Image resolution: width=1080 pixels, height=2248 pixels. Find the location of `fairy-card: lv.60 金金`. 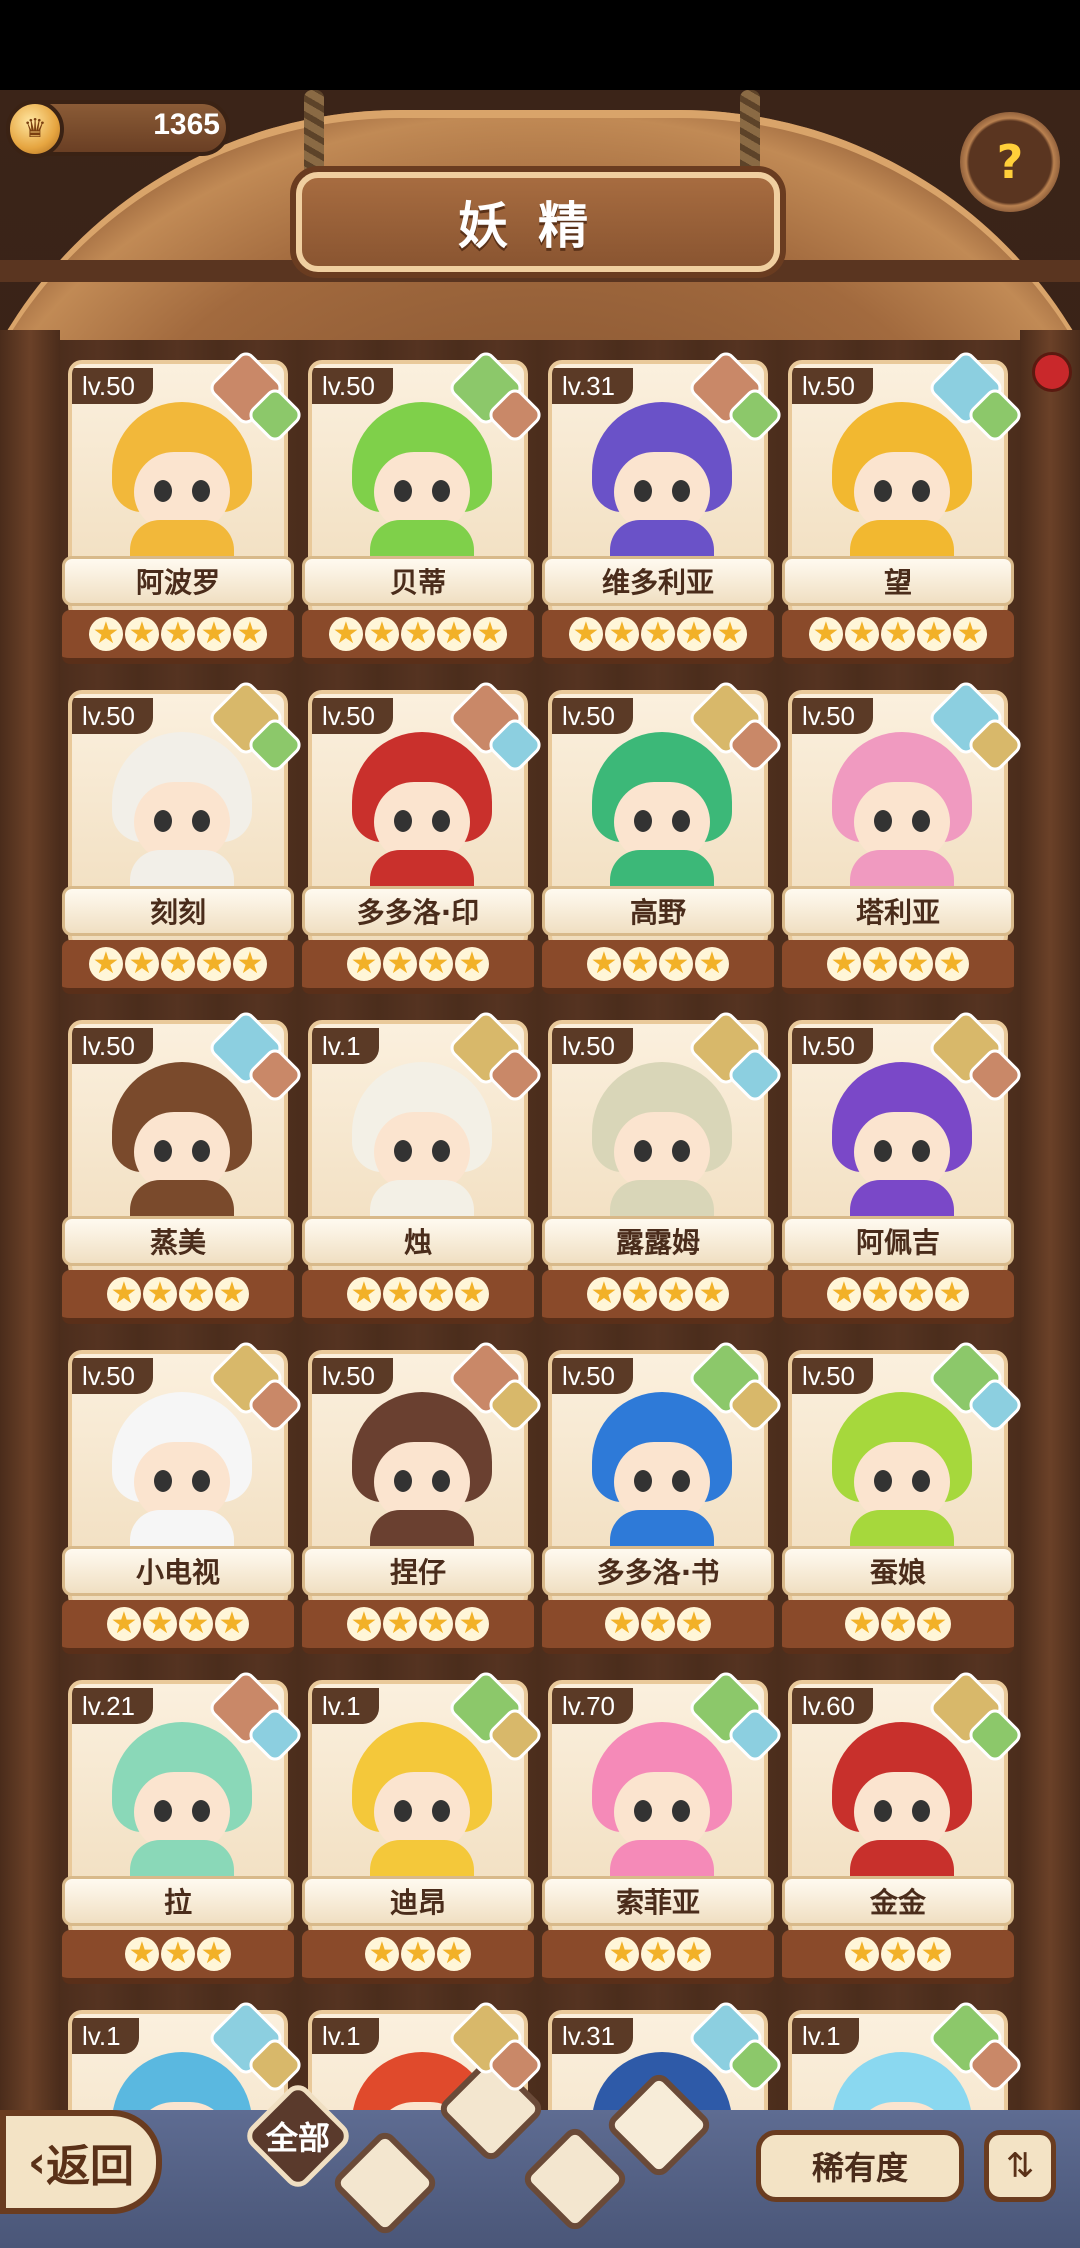

fairy-card: lv.60 金金 is located at coordinates (903, 1827).